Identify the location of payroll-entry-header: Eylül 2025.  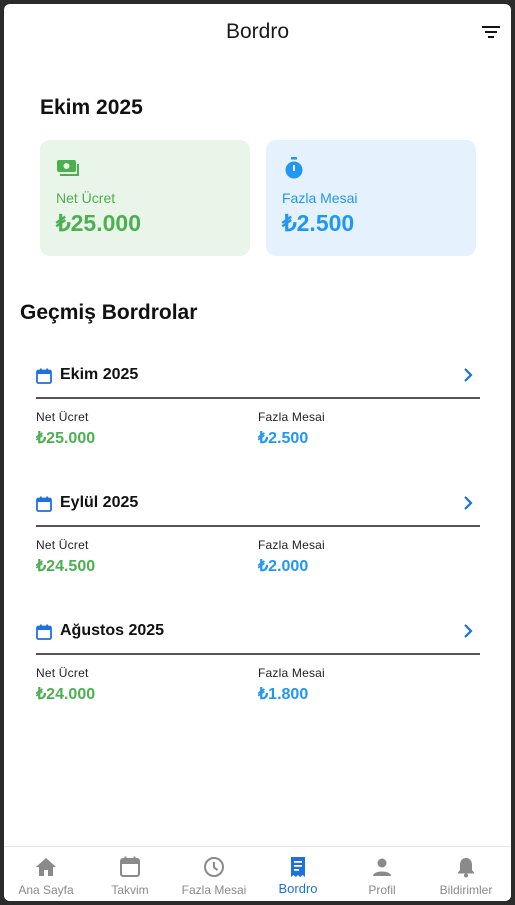
(258, 503).